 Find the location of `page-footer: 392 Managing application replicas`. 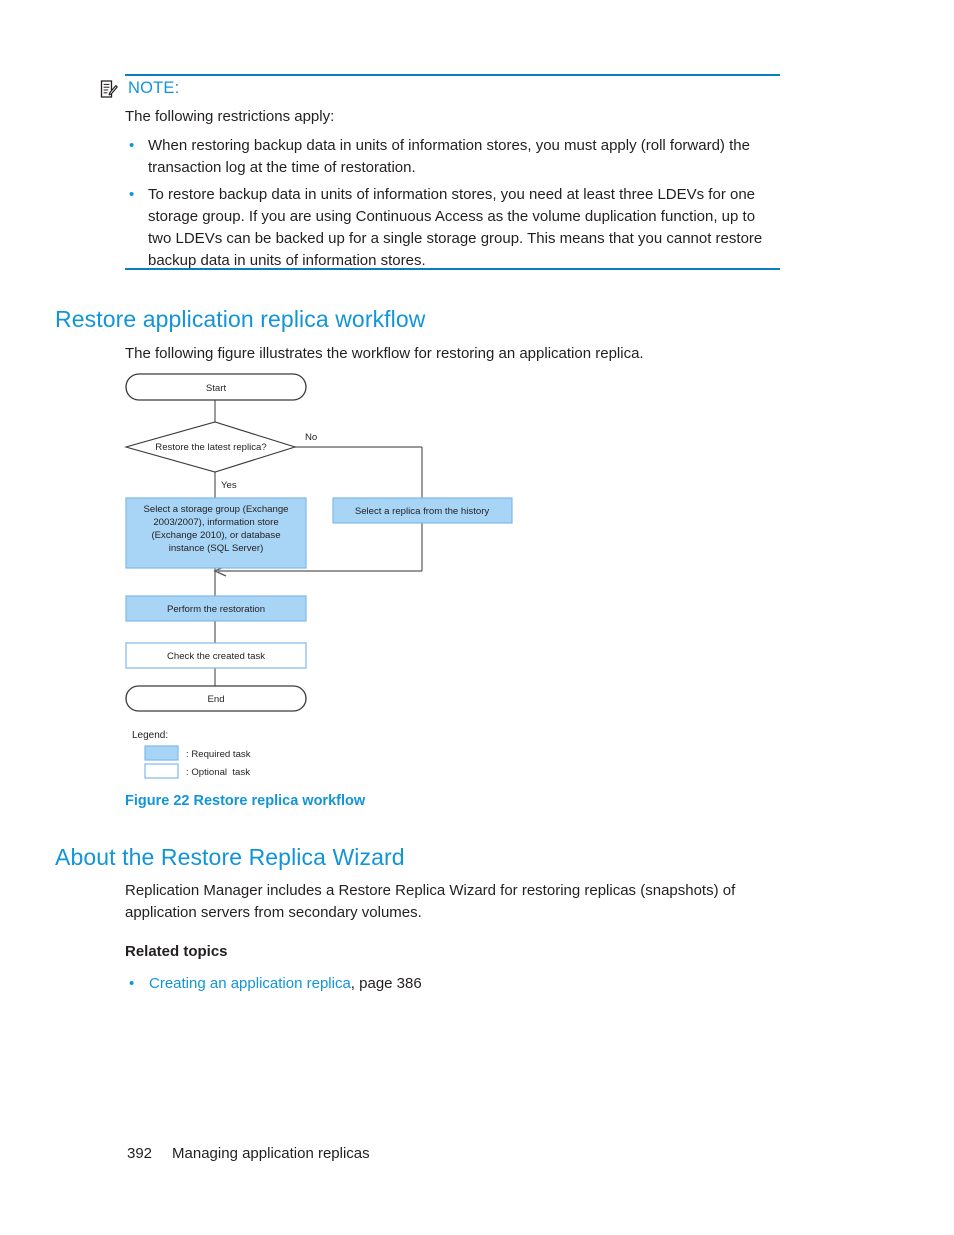

page-footer: 392 Managing application replicas is located at coordinates (248, 1154).